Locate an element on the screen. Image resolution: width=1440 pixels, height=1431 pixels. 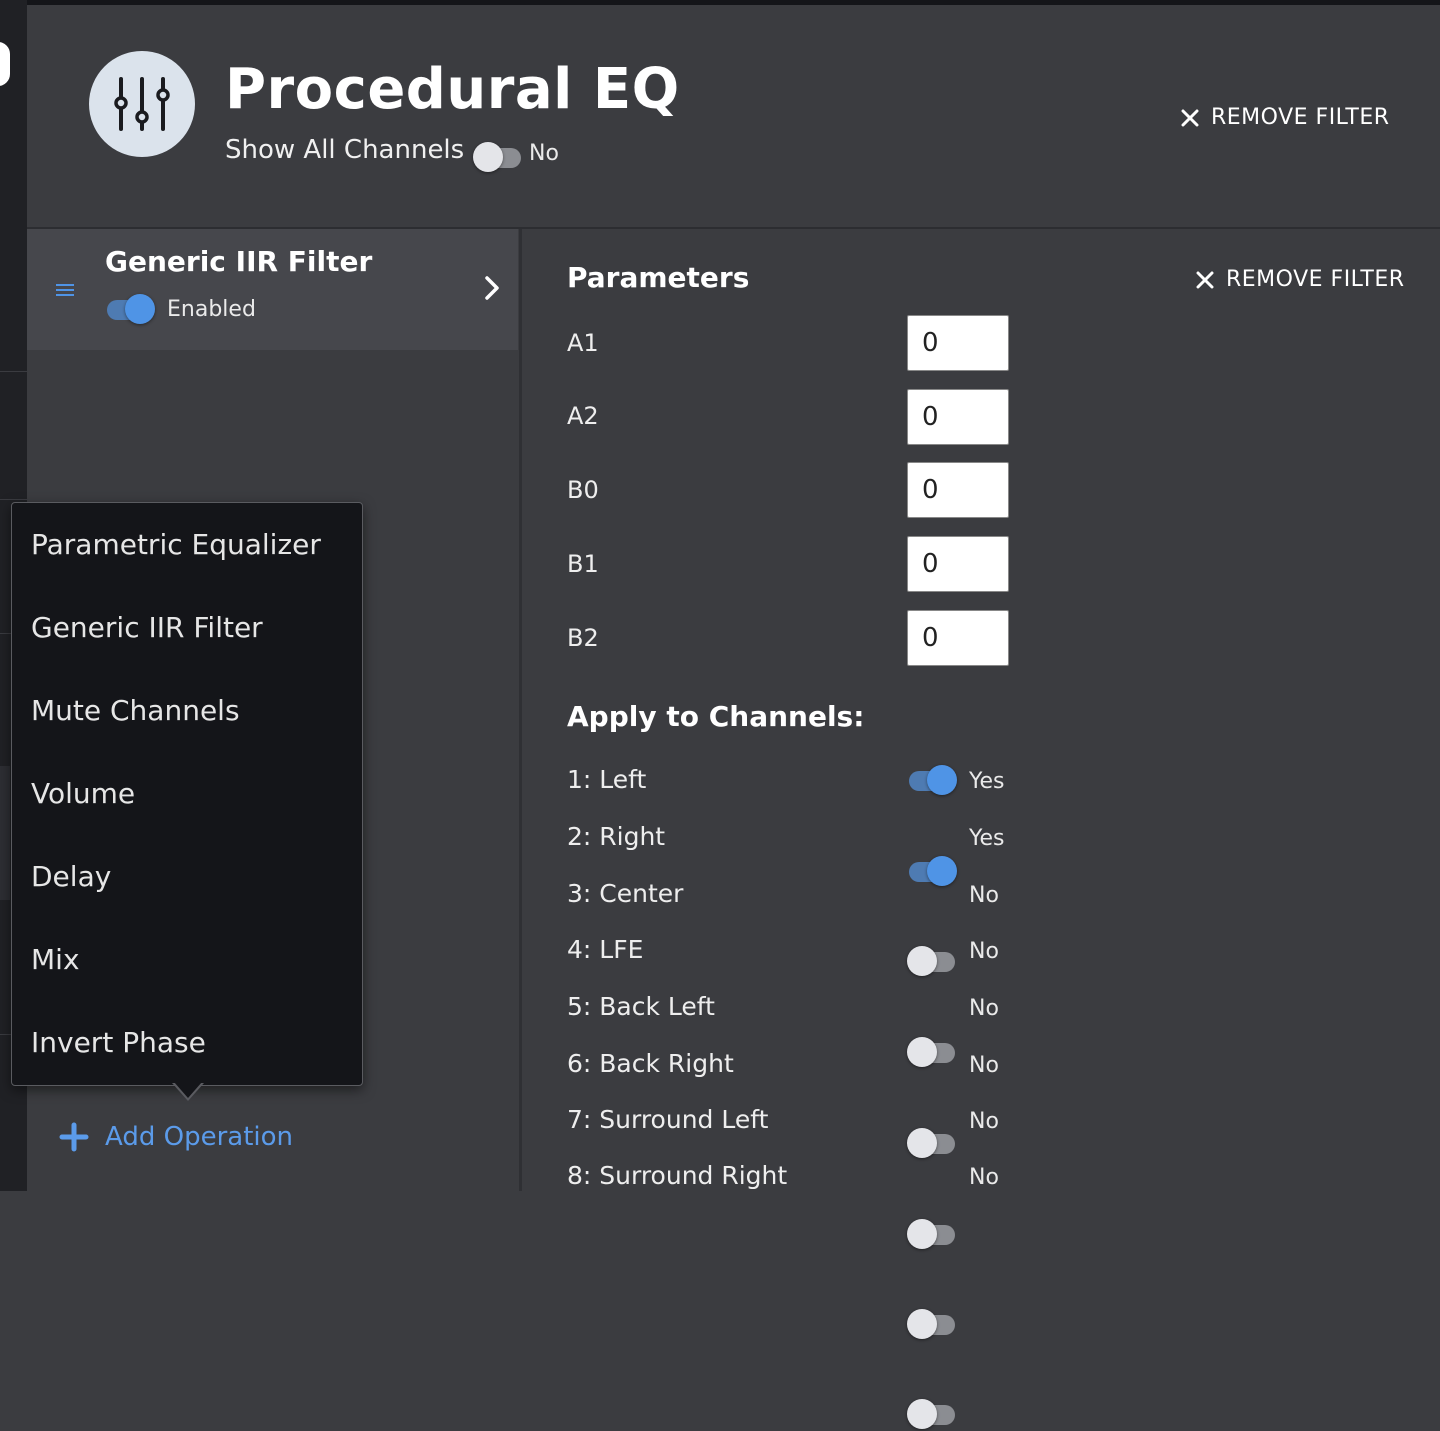
param-input-a2 is located at coordinates (958, 417).